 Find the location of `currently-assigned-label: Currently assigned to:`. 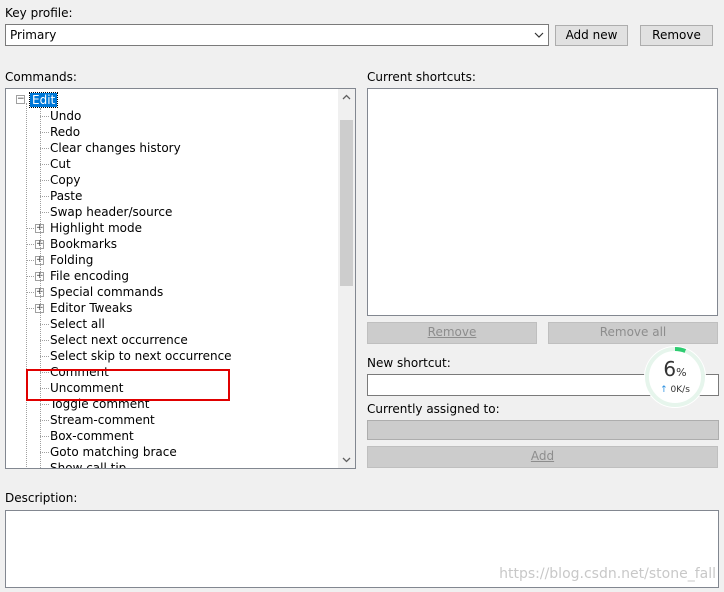

currently-assigned-label: Currently assigned to: is located at coordinates (433, 409).